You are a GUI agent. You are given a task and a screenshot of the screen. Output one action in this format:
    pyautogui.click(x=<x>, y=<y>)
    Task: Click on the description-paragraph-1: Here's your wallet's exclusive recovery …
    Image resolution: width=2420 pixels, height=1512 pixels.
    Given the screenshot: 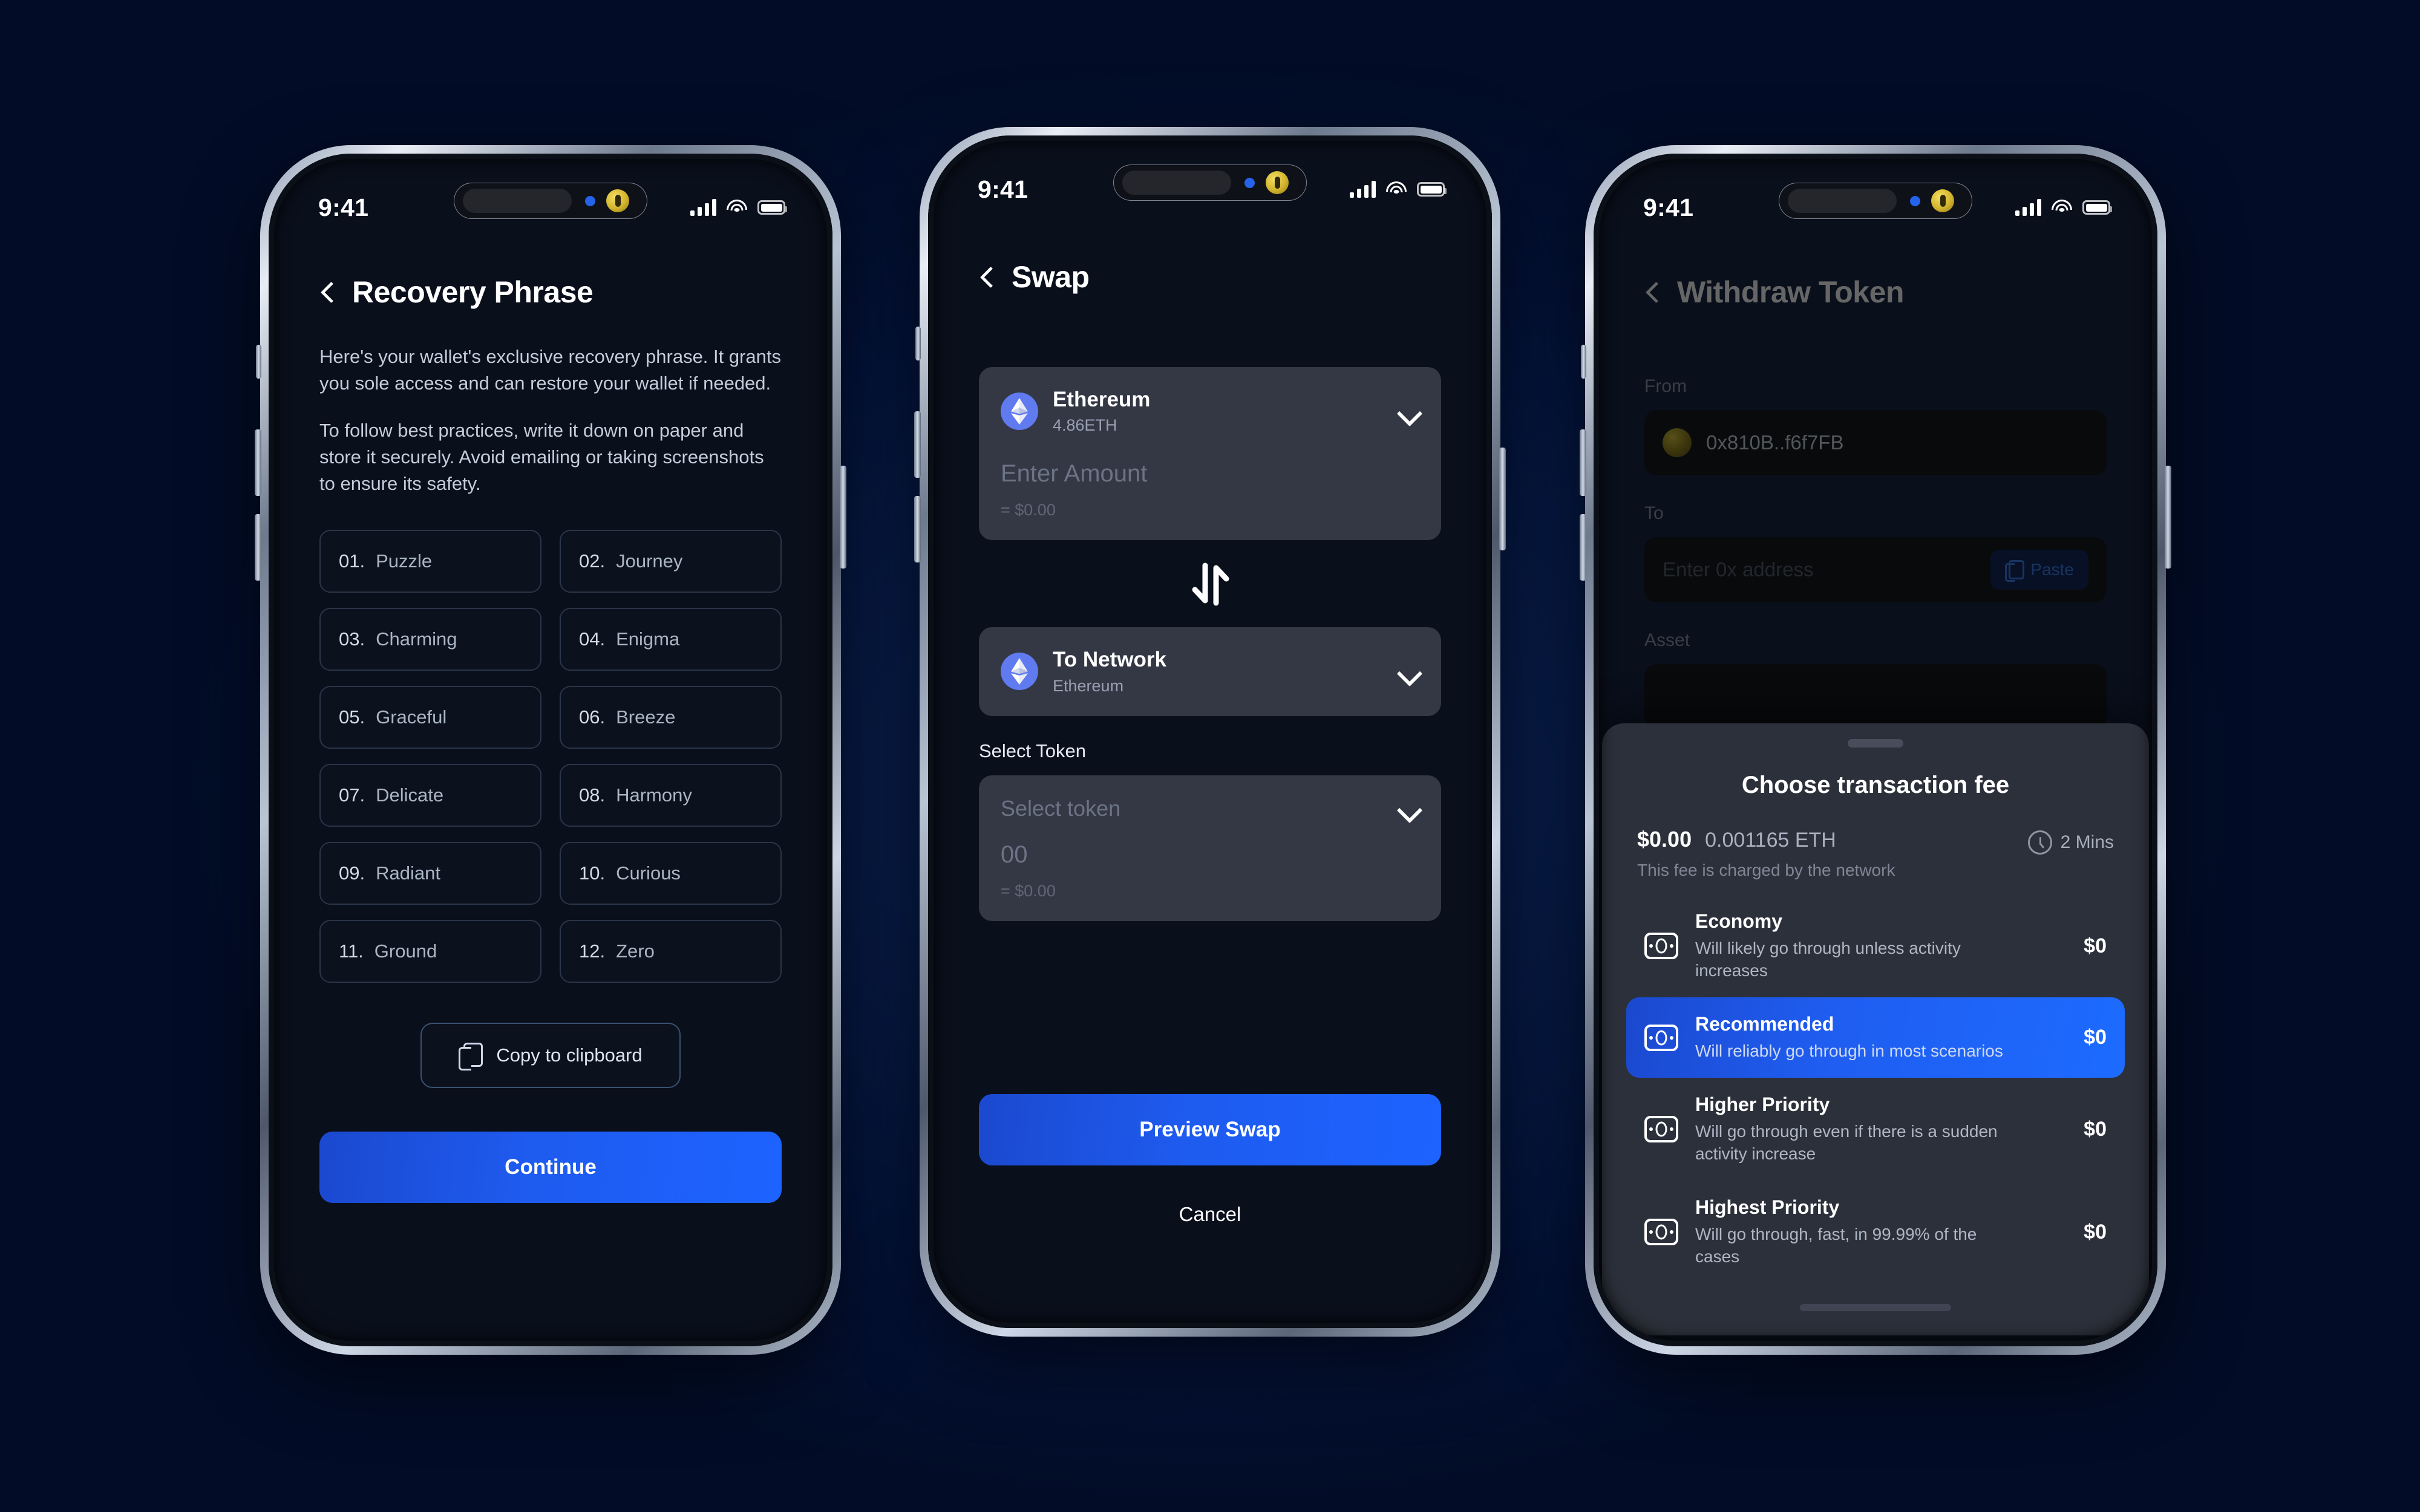 What is the action you would take?
    pyautogui.click(x=550, y=370)
    